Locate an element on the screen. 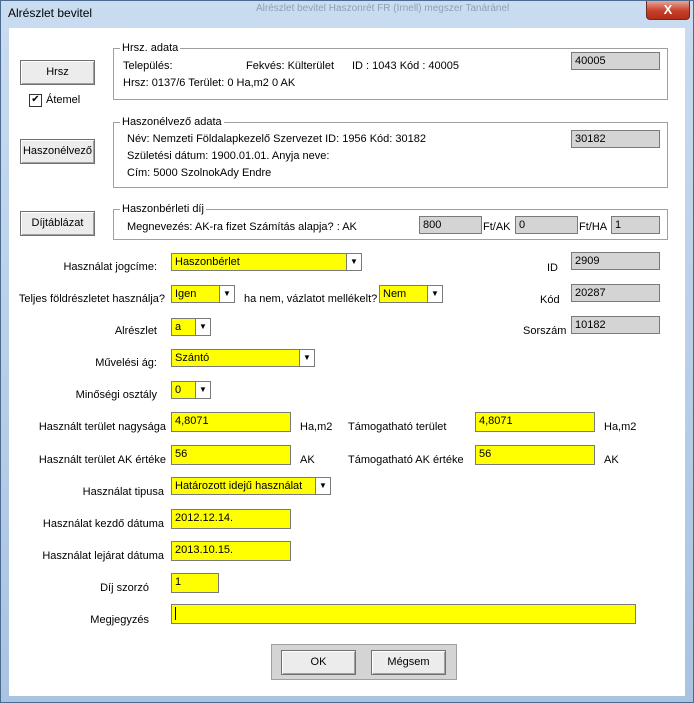 The width and height of the screenshot is (694, 703). alreszlet-label: Alrészlet is located at coordinates (135, 331).